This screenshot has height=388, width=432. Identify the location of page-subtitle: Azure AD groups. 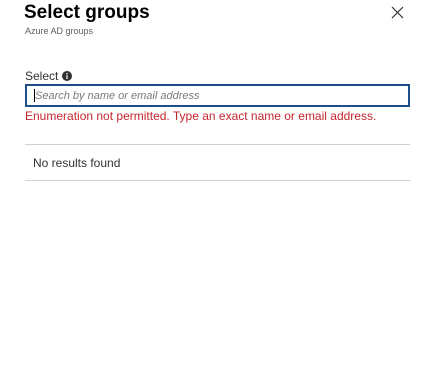
(59, 31).